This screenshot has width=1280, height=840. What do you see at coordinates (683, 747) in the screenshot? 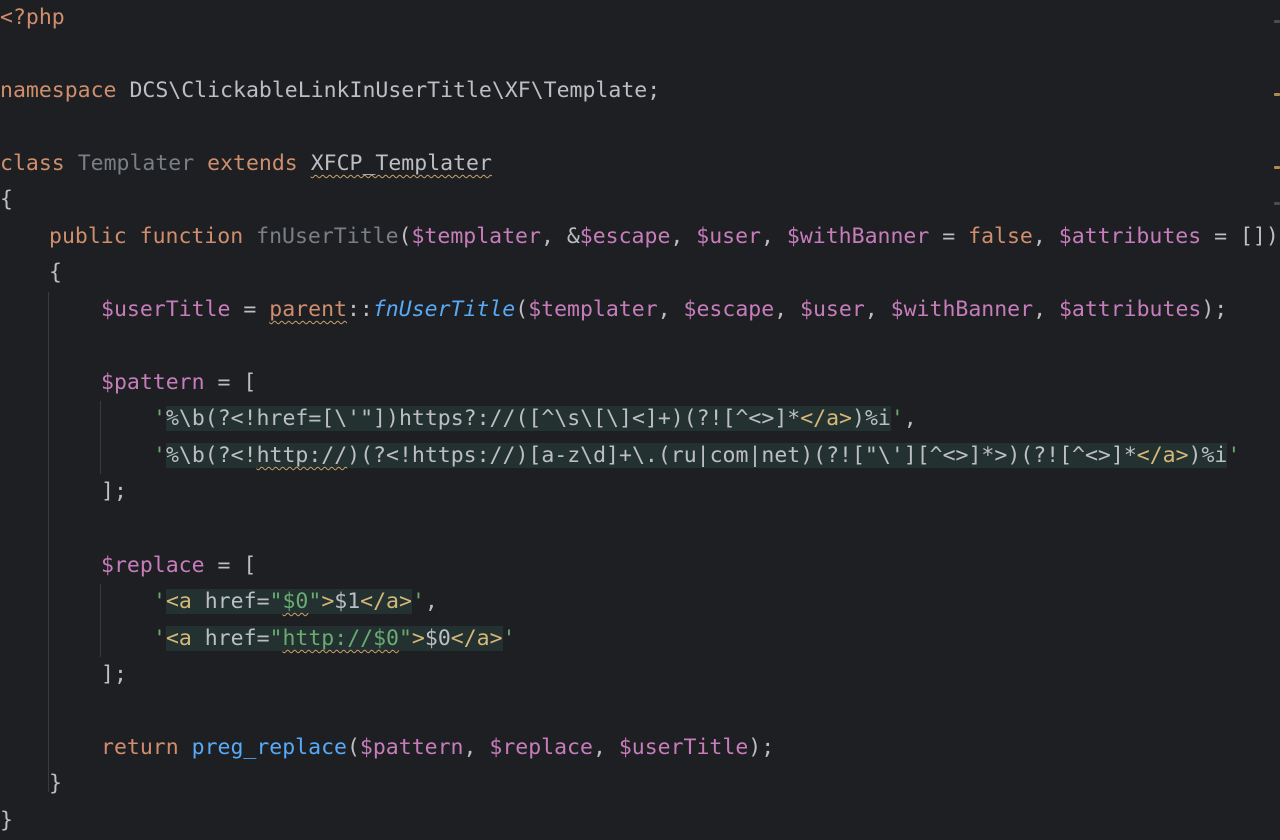
I see `arg-usertitle: $userTitle` at bounding box center [683, 747].